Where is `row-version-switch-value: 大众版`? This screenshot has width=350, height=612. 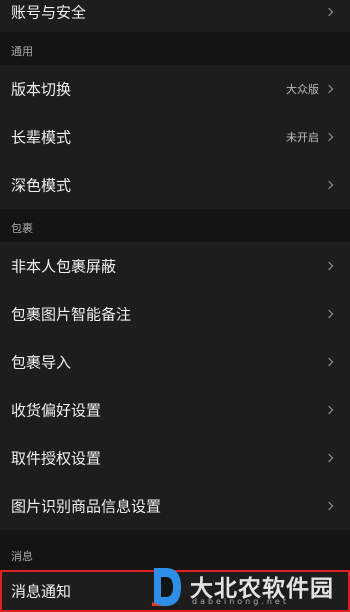 row-version-switch-value: 大众版 is located at coordinates (302, 89).